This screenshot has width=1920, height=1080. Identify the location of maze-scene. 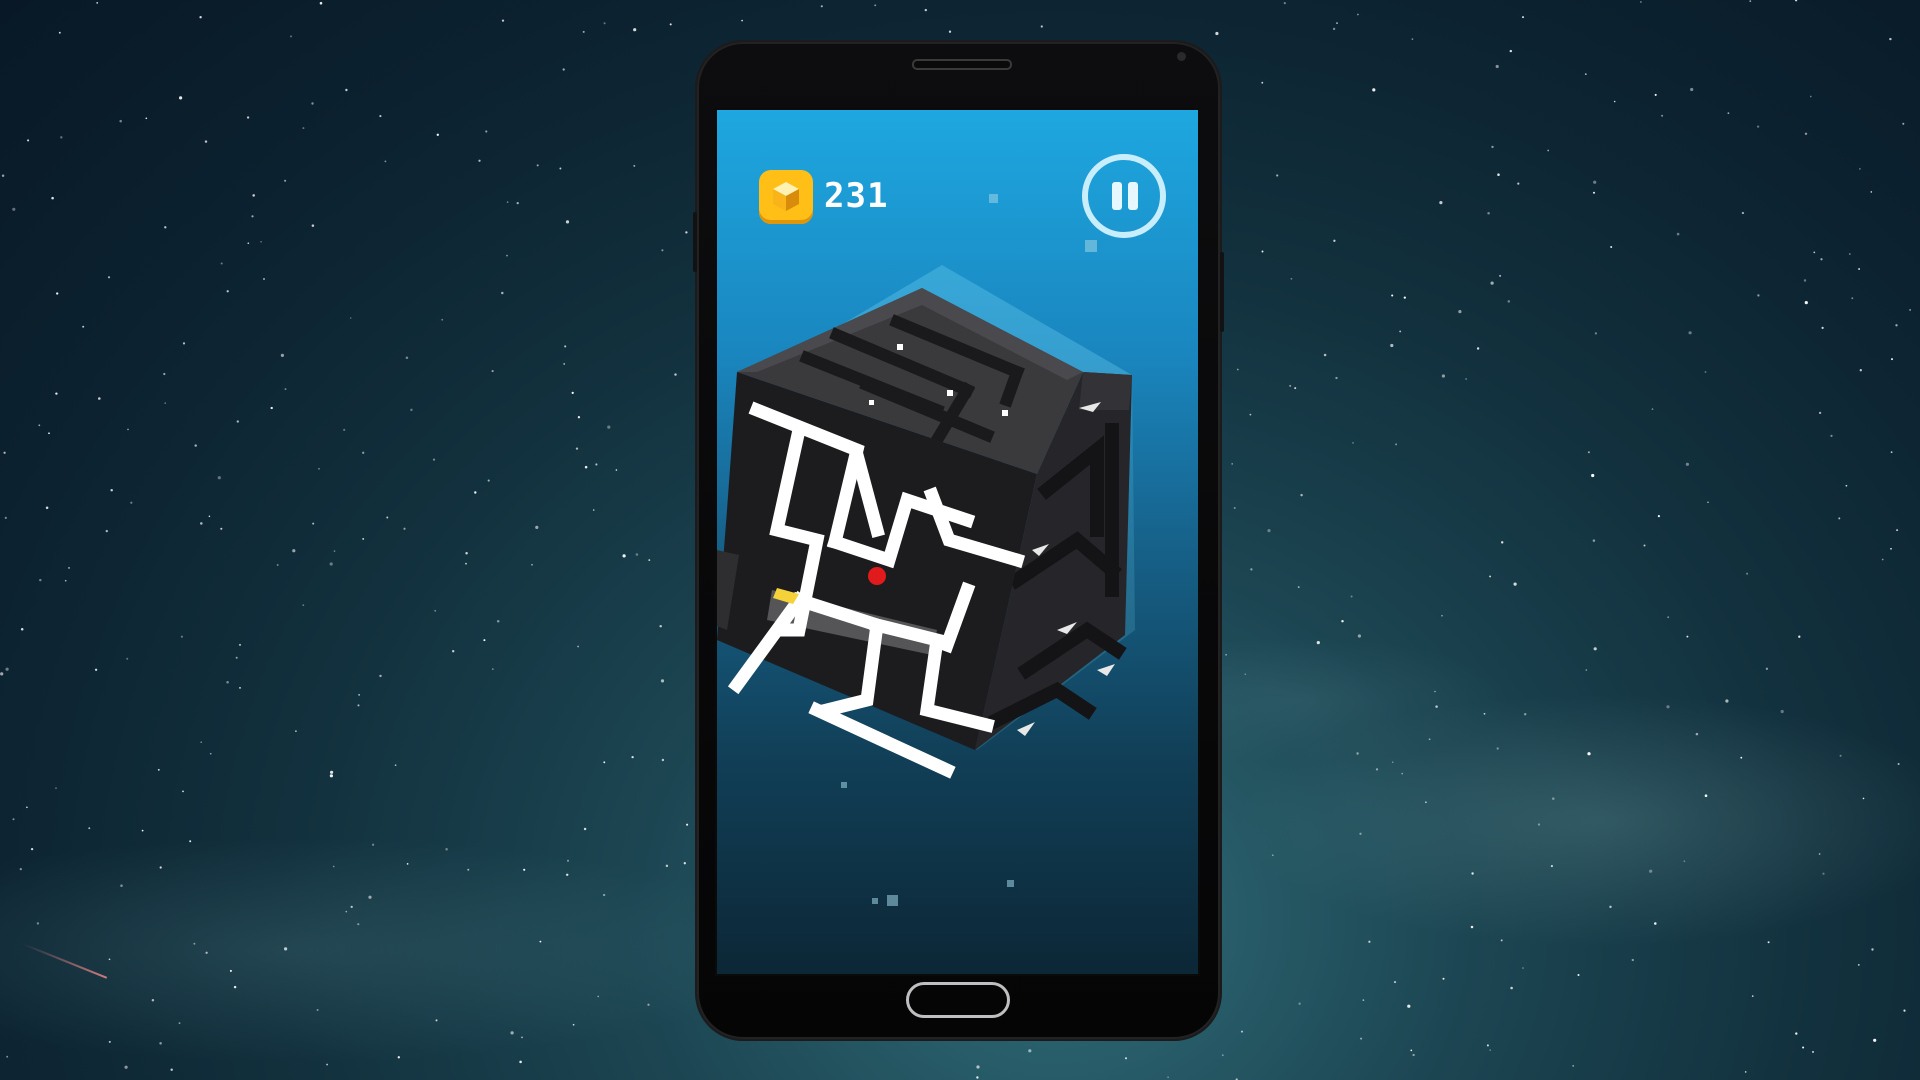
(926, 550).